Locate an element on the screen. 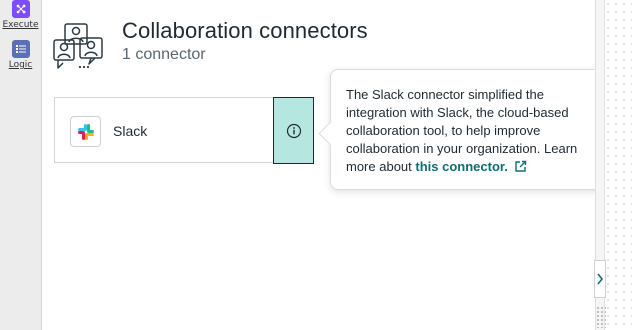 The width and height of the screenshot is (632, 330). people-group-icon is located at coordinates (78, 46).